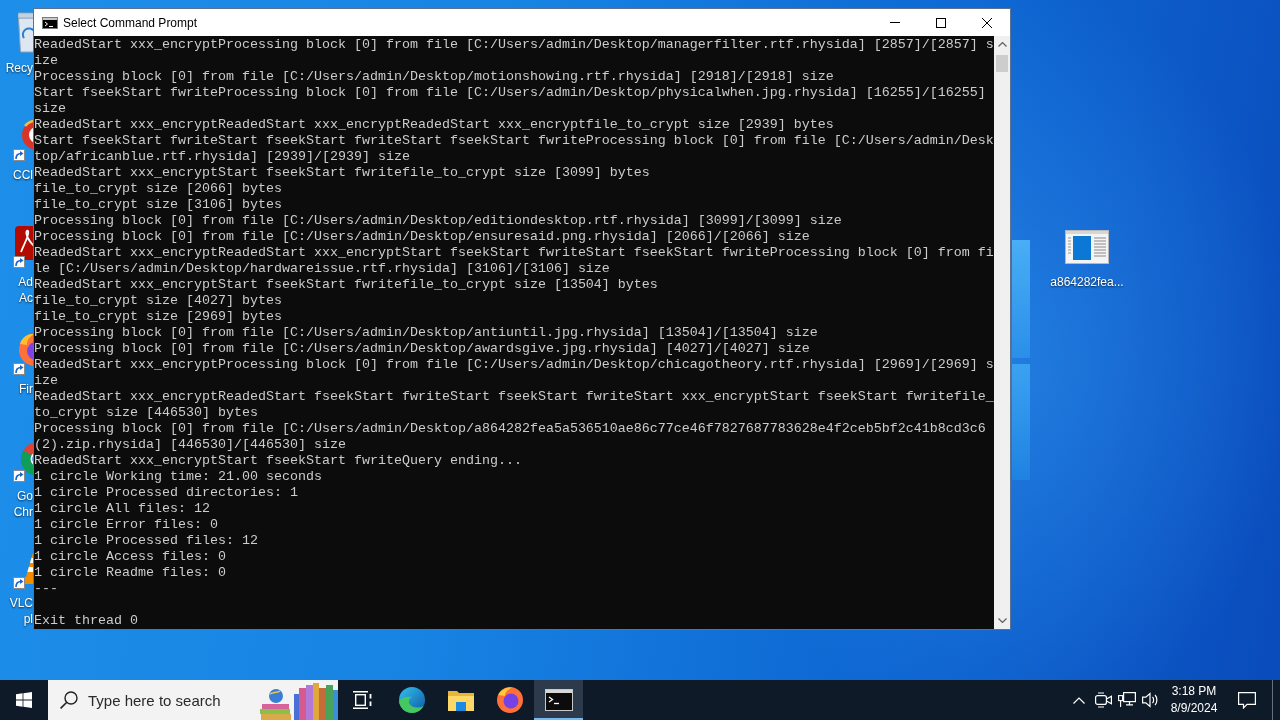 Image resolution: width=1280 pixels, height=720 pixels. What do you see at coordinates (86, 621) in the screenshot?
I see `console-line: Exit thread 0` at bounding box center [86, 621].